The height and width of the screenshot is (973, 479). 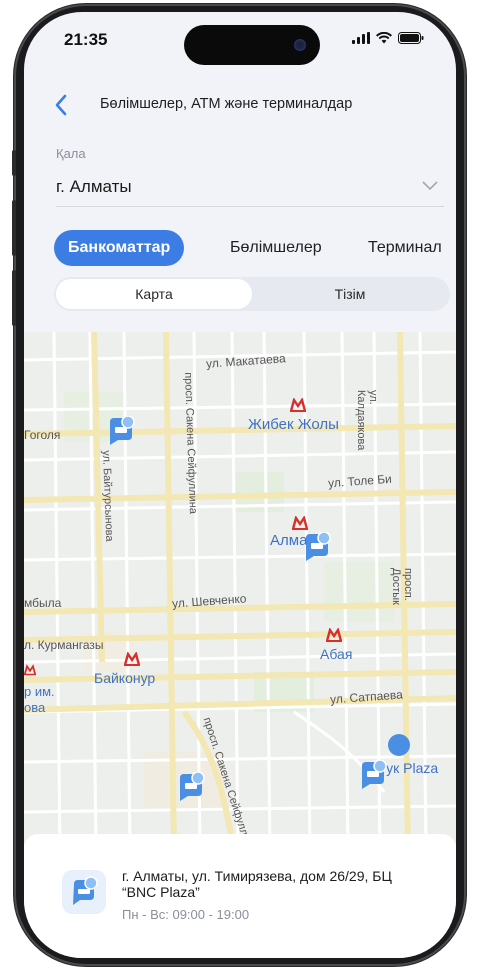 I want to click on city-value: г. Алматы, so click(x=94, y=186).